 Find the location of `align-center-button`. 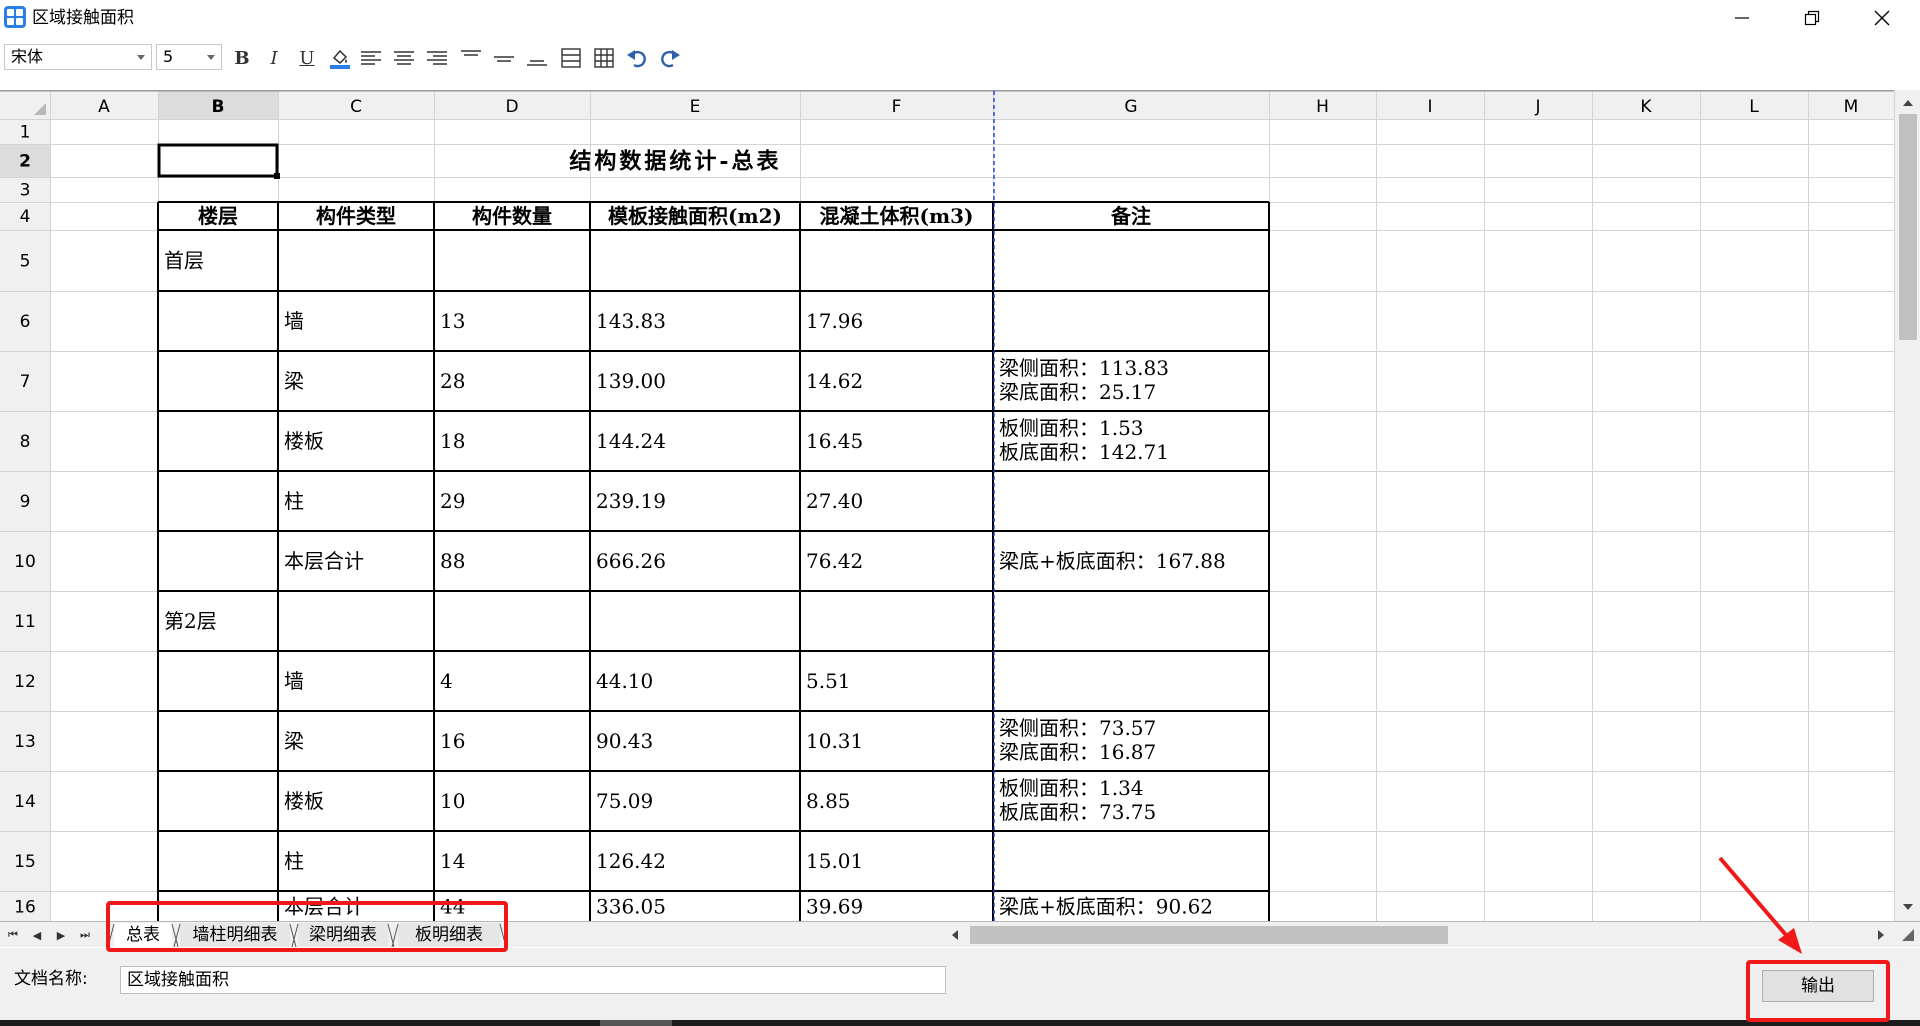

align-center-button is located at coordinates (404, 58).